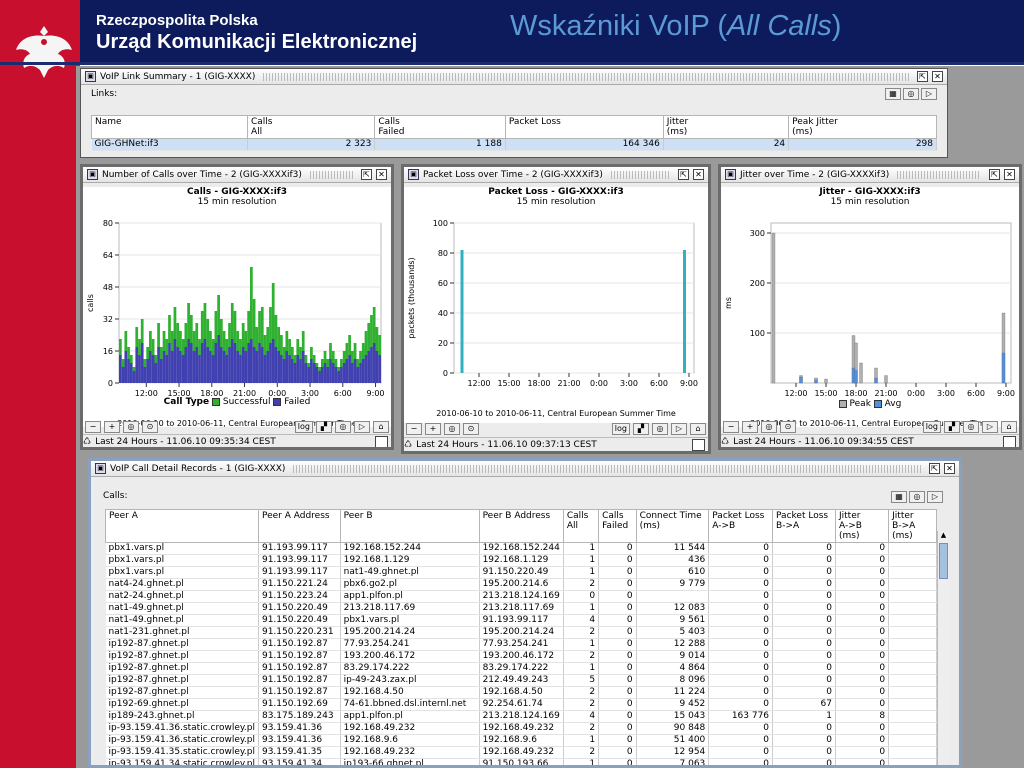 The width and height of the screenshot is (1024, 768). I want to click on time-range: Last 24 Hours - 11.06.10 09:37:13 CEST, so click(506, 445).